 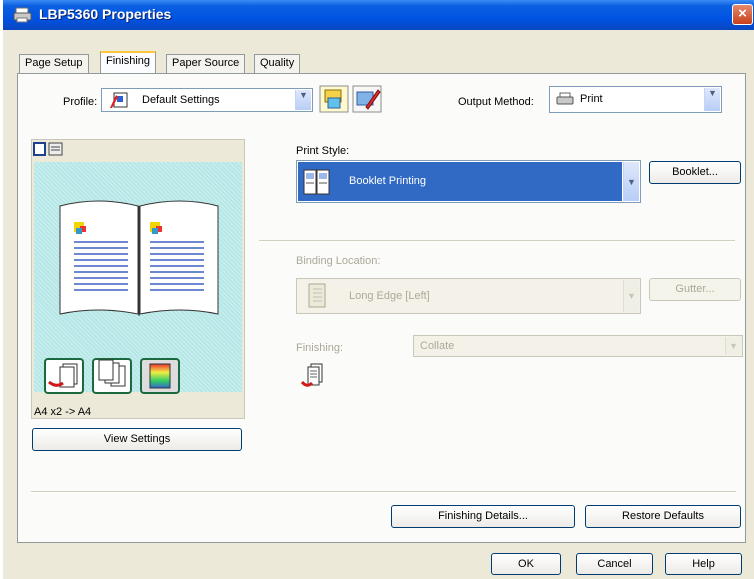 I want to click on add-profile-icon, so click(x=334, y=99).